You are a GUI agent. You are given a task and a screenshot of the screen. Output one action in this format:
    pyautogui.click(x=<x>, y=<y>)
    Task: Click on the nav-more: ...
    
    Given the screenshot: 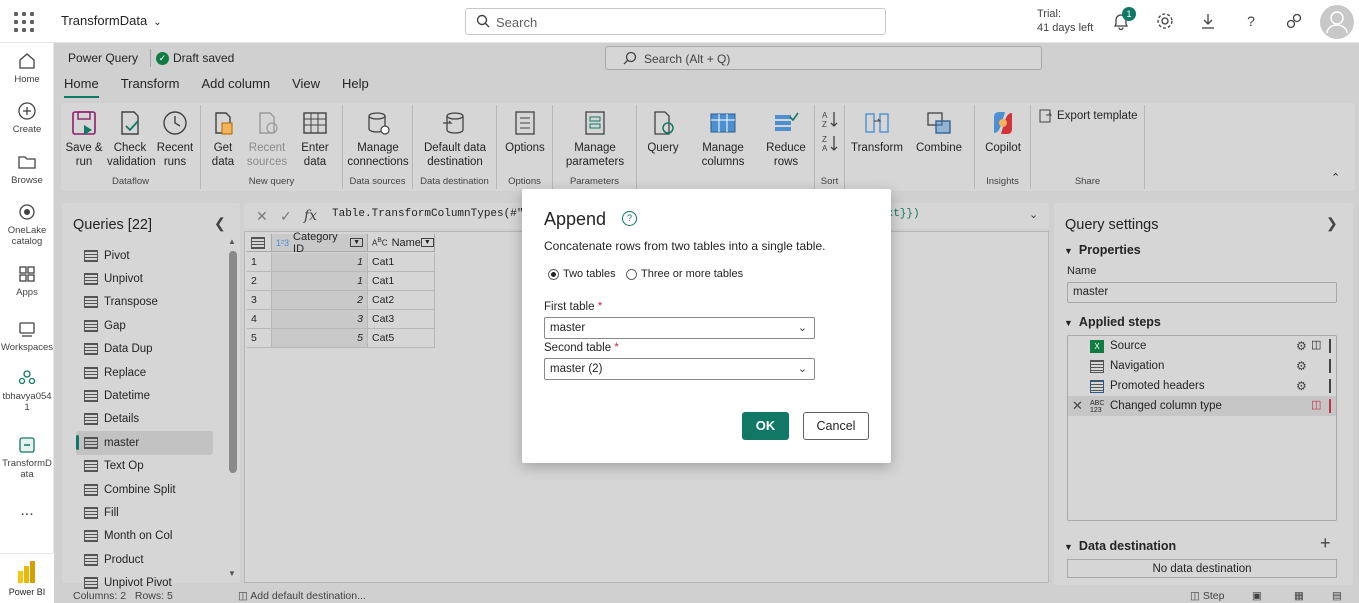 What is the action you would take?
    pyautogui.click(x=27, y=511)
    